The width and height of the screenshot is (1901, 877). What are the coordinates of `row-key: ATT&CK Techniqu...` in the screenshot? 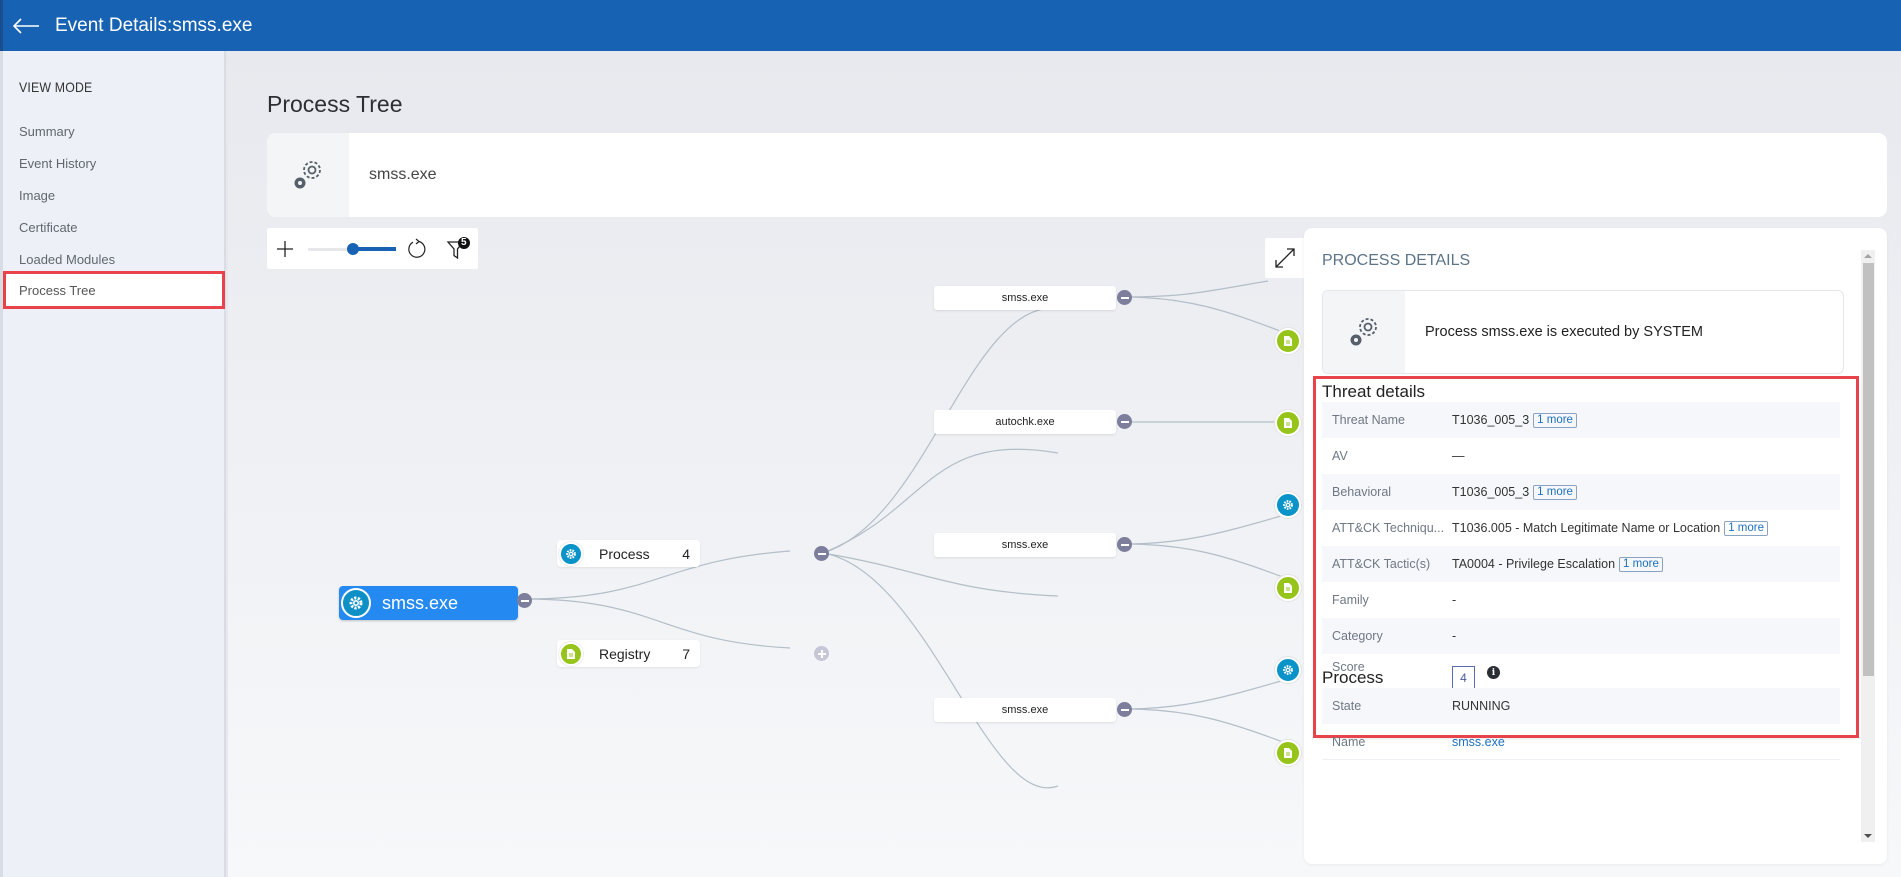 It's located at (1388, 528).